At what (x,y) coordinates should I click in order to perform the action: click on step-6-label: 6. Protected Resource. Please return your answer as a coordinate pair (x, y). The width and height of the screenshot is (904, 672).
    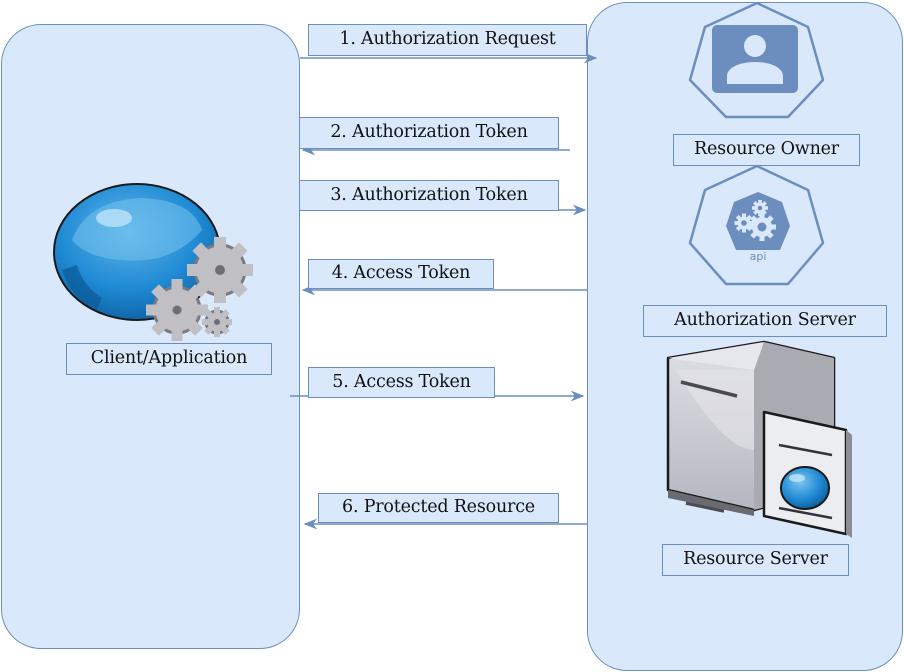
    Looking at the image, I should click on (438, 508).